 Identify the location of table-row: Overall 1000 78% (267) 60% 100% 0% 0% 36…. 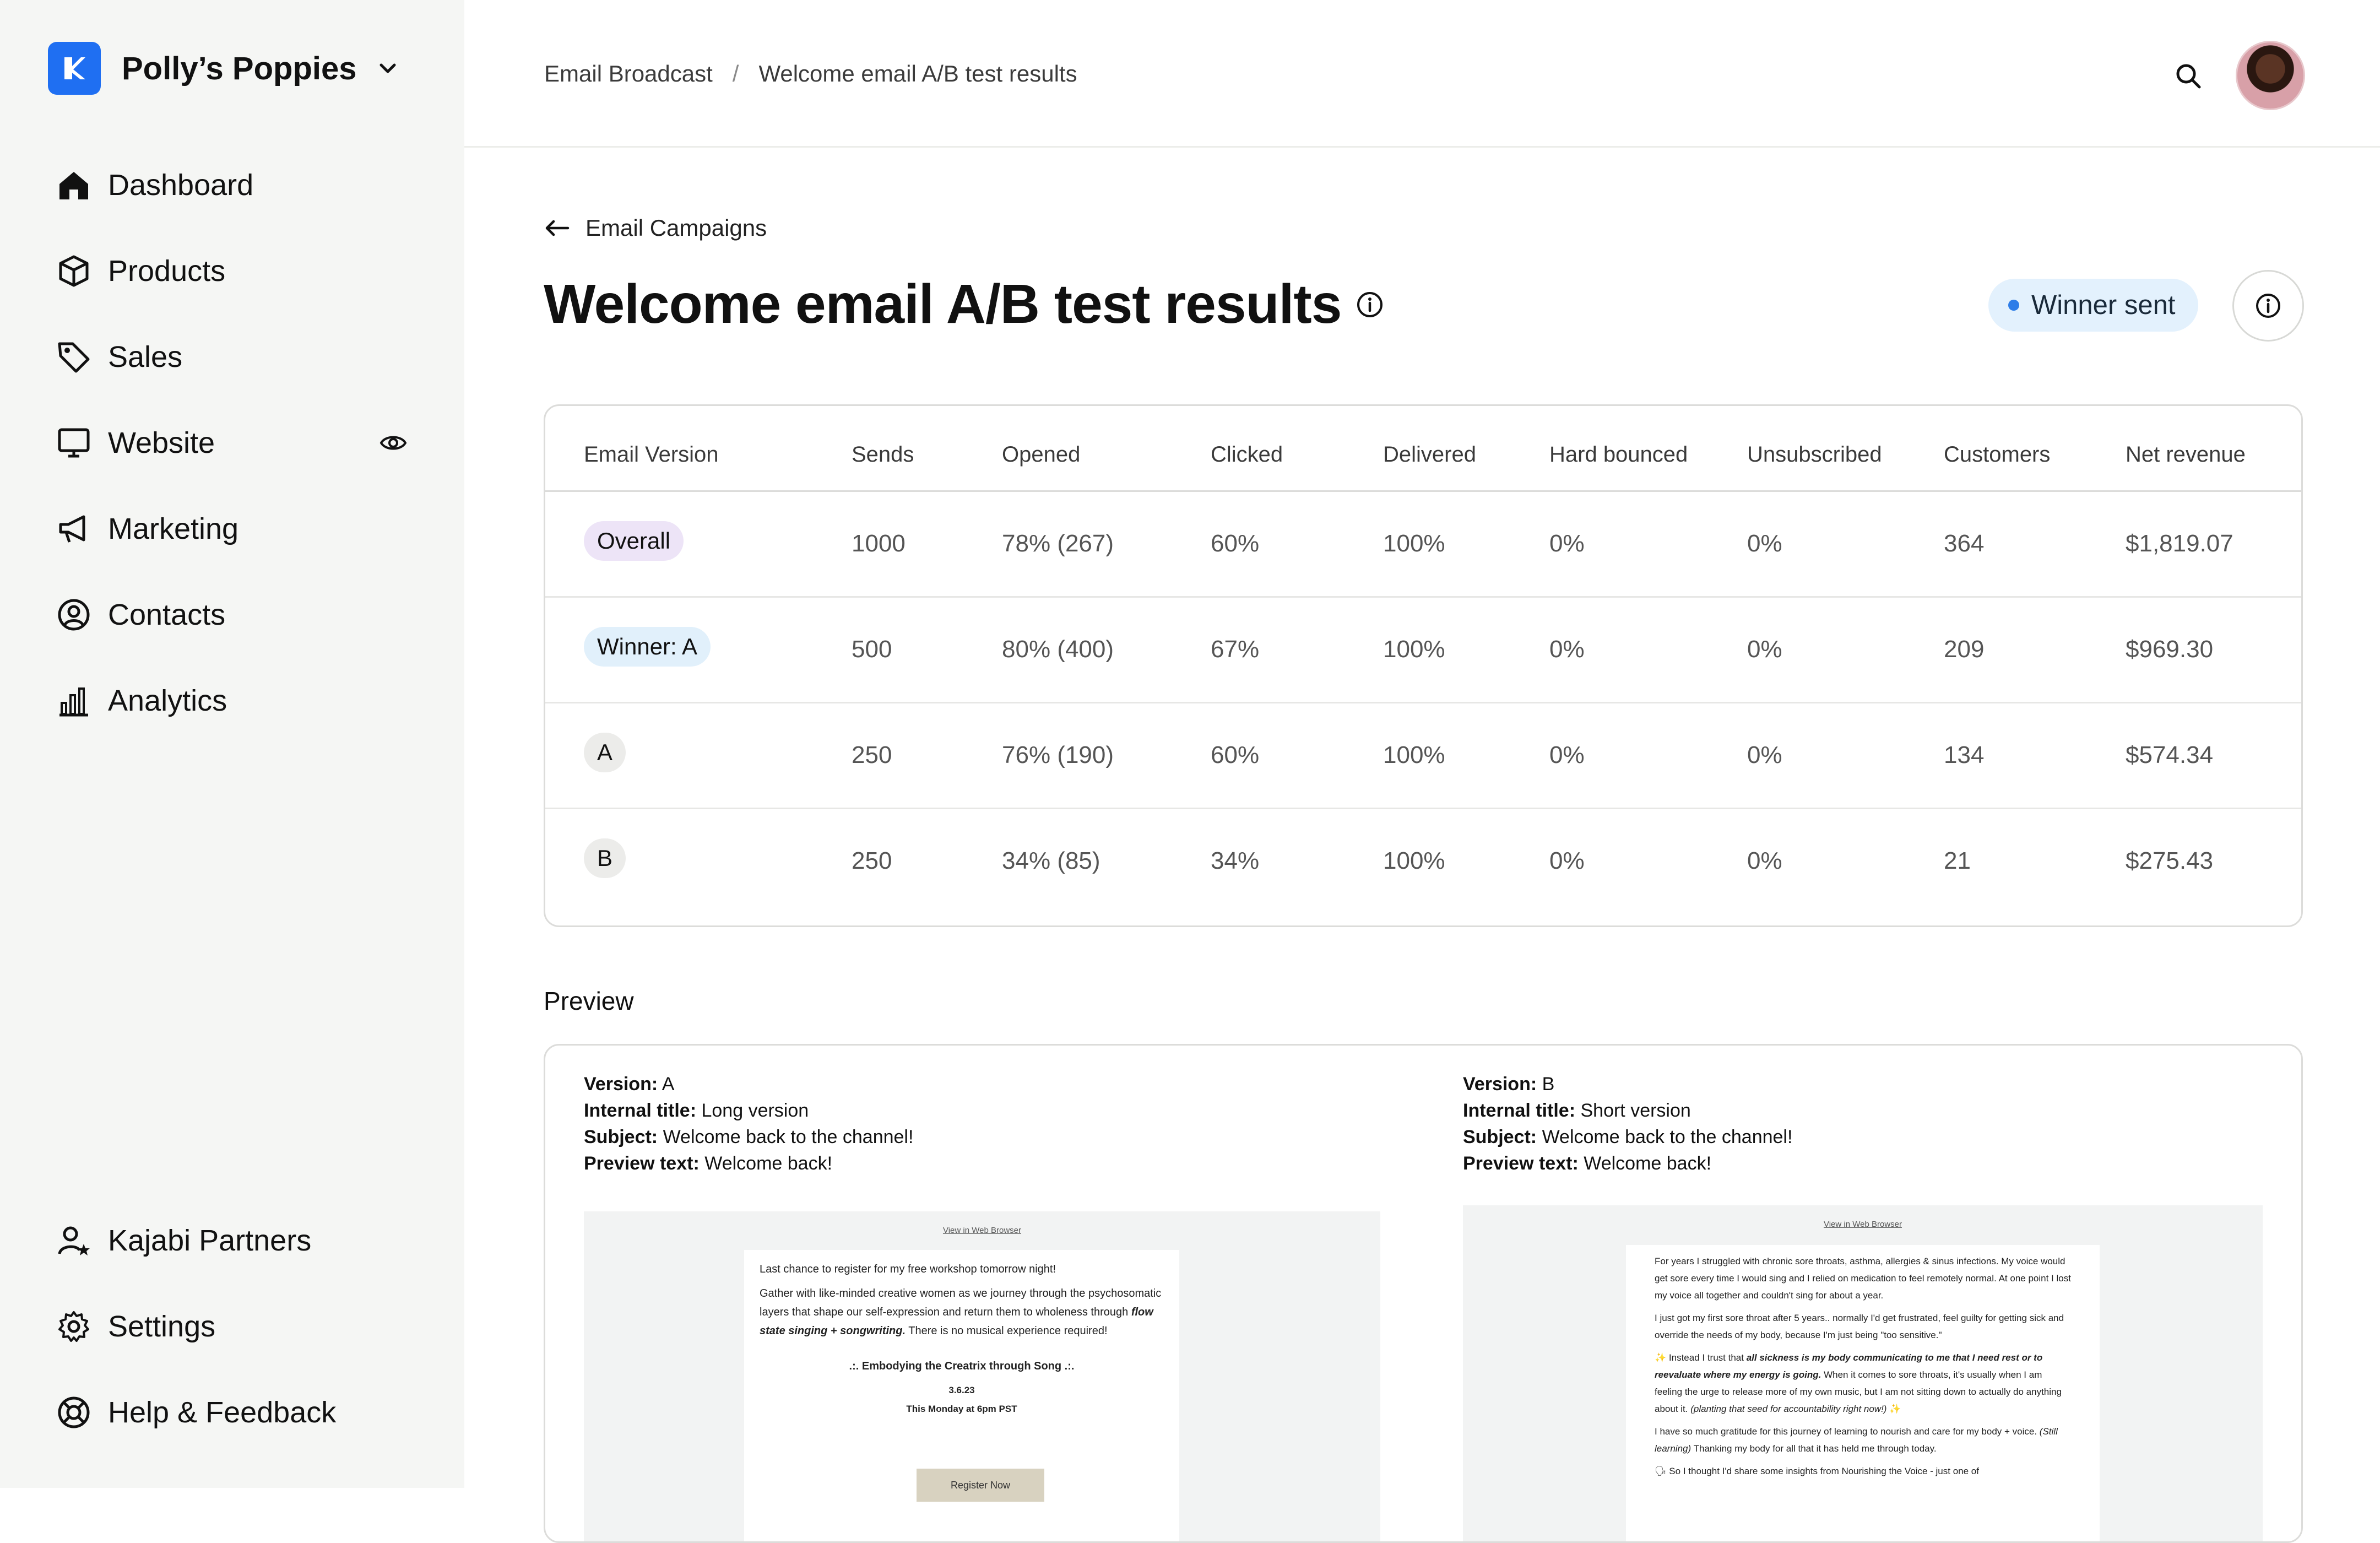
(1423, 544).